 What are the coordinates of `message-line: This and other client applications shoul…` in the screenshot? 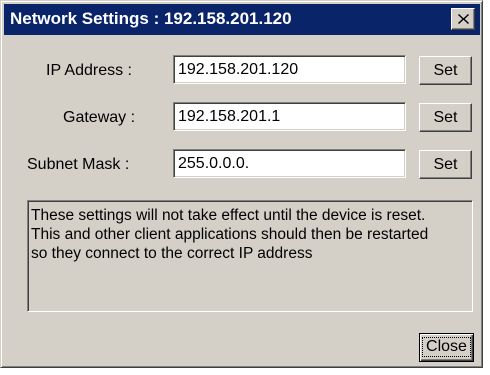 It's located at (230, 234).